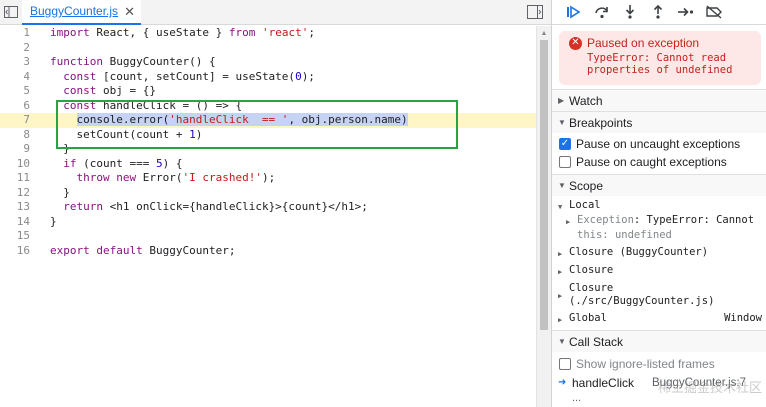 Image resolution: width=766 pixels, height=407 pixels. What do you see at coordinates (662, 236) in the screenshot?
I see `scope-this: this: undefined` at bounding box center [662, 236].